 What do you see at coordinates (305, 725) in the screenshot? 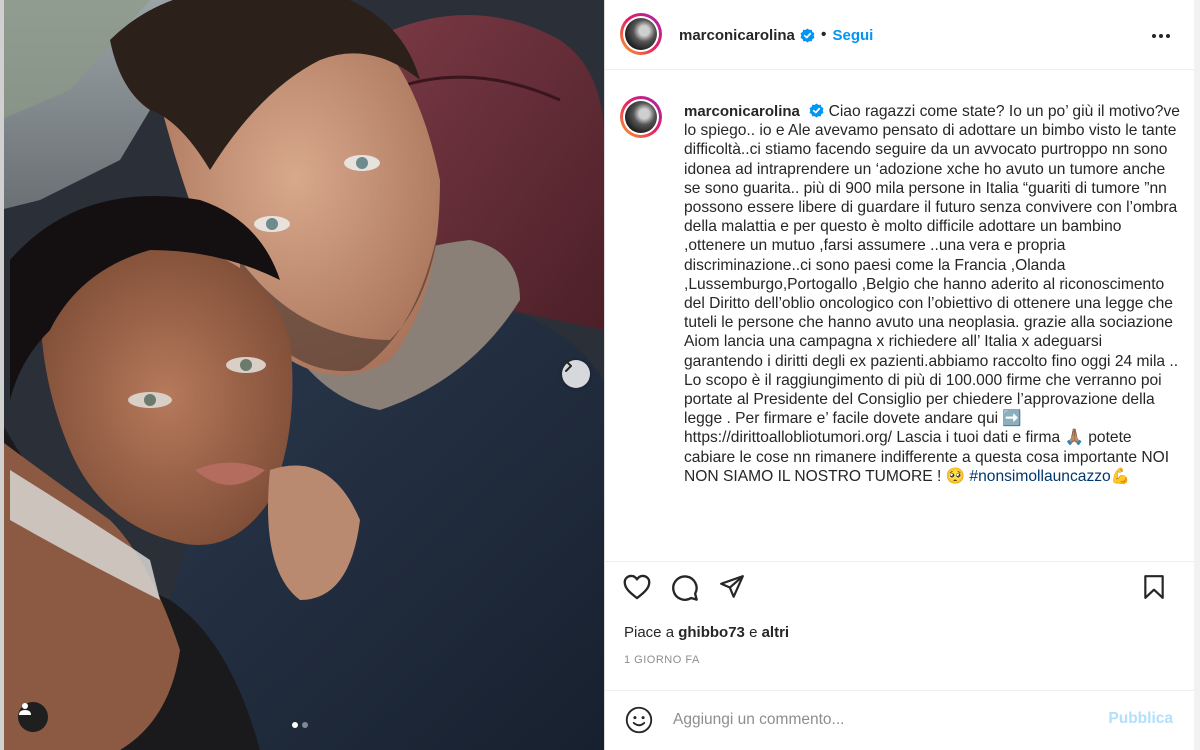
I see `carousel-dot` at bounding box center [305, 725].